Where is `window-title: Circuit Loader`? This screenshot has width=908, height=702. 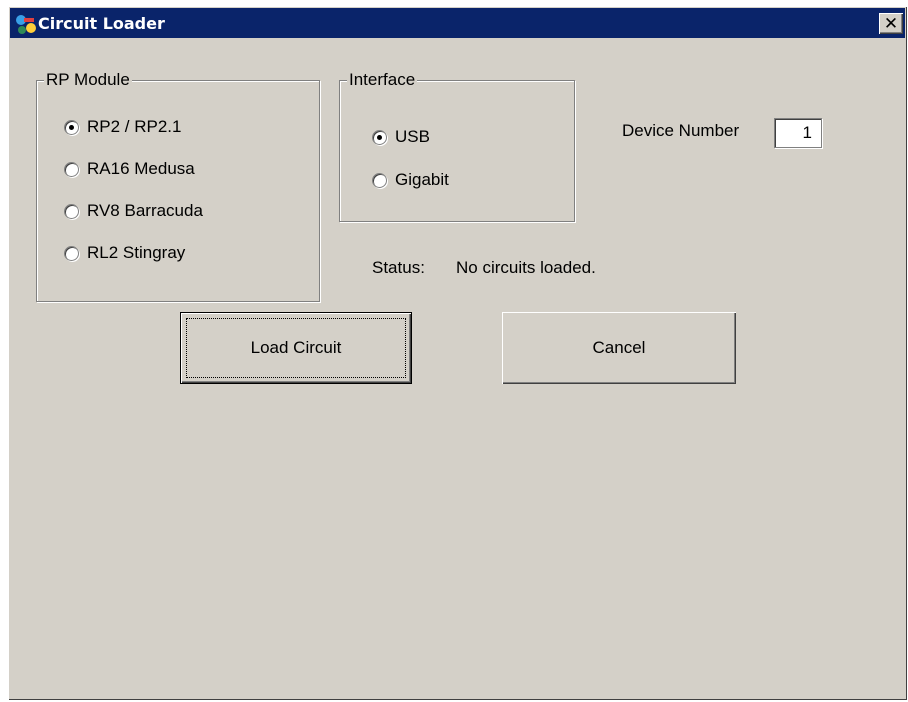 window-title: Circuit Loader is located at coordinates (101, 23).